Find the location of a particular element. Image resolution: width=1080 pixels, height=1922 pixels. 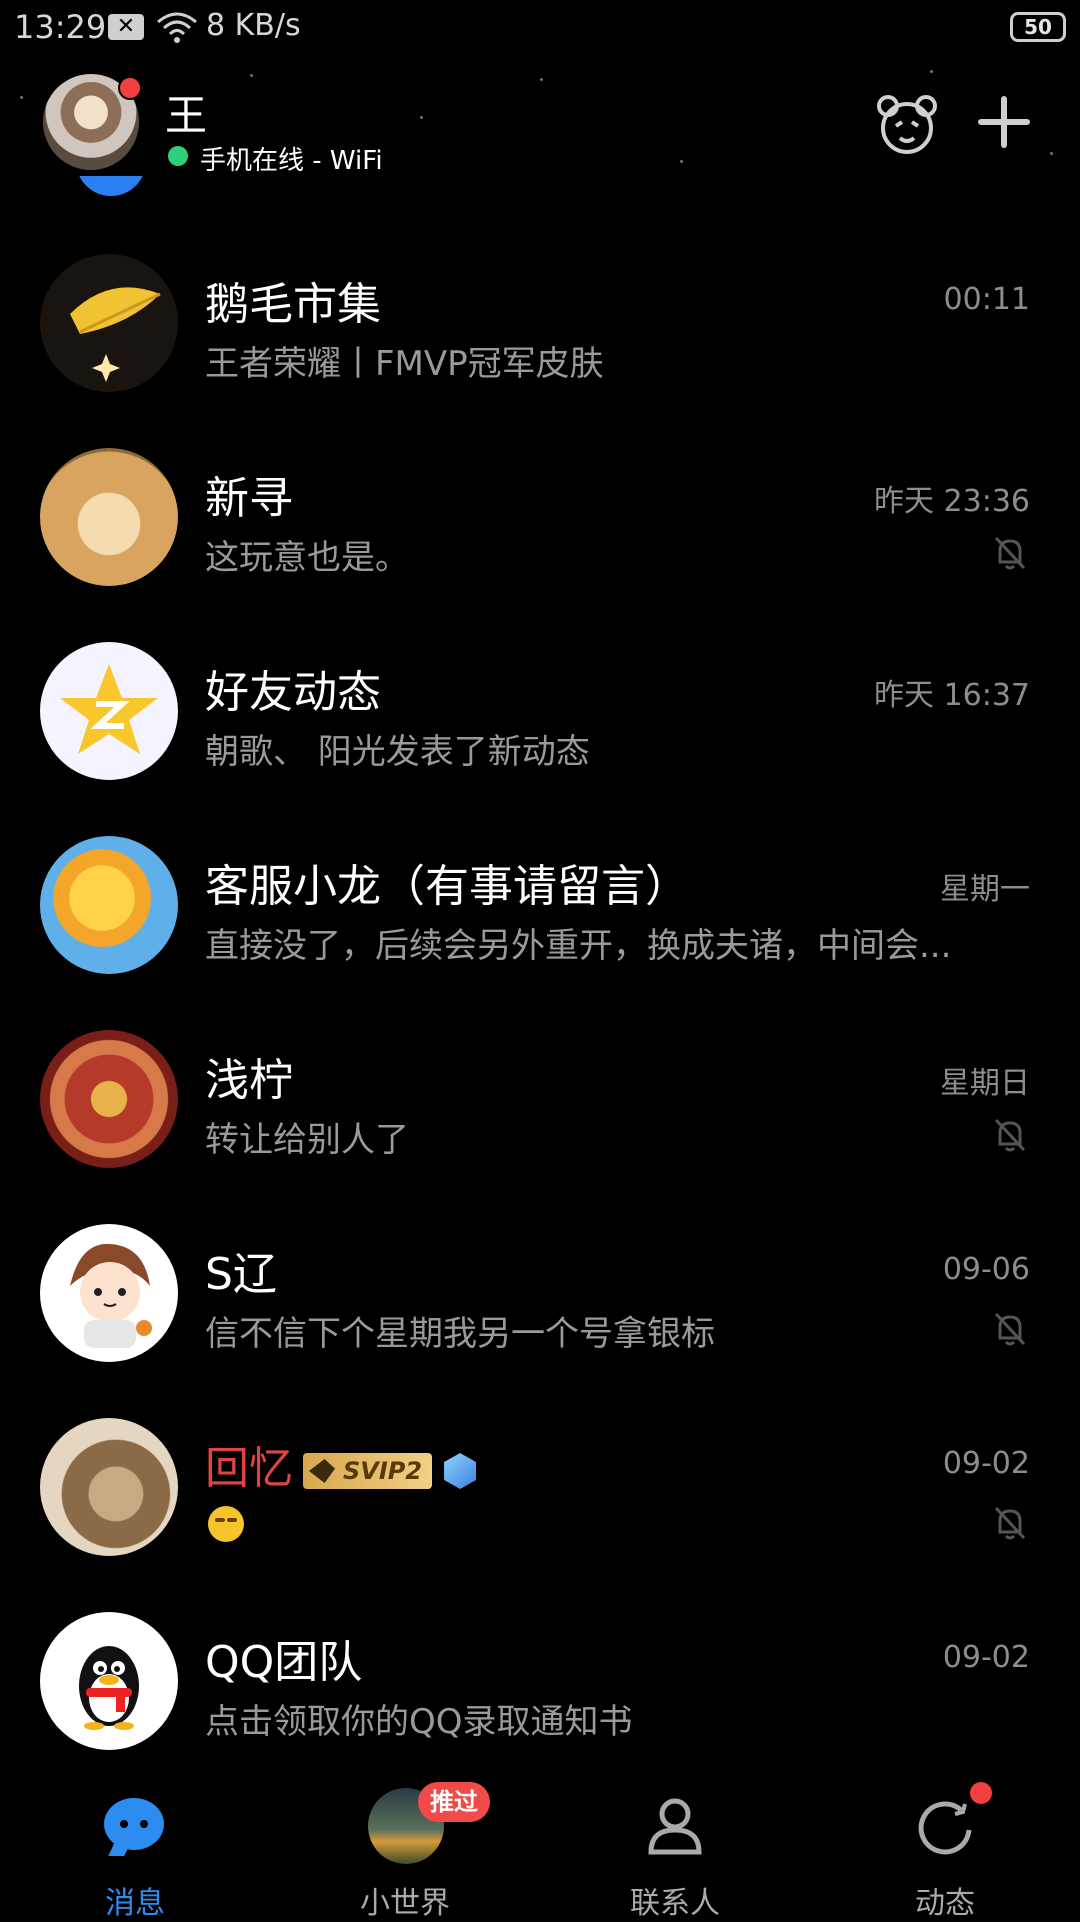

chat-message: 信不信下个星期我另一个号拿银标 is located at coordinates (460, 1334).